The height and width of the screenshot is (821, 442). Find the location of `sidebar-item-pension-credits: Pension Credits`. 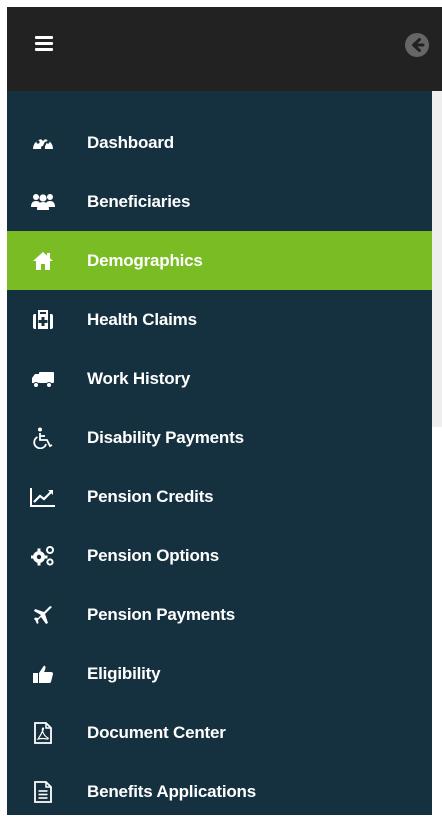

sidebar-item-pension-credits: Pension Credits is located at coordinates (219, 496).